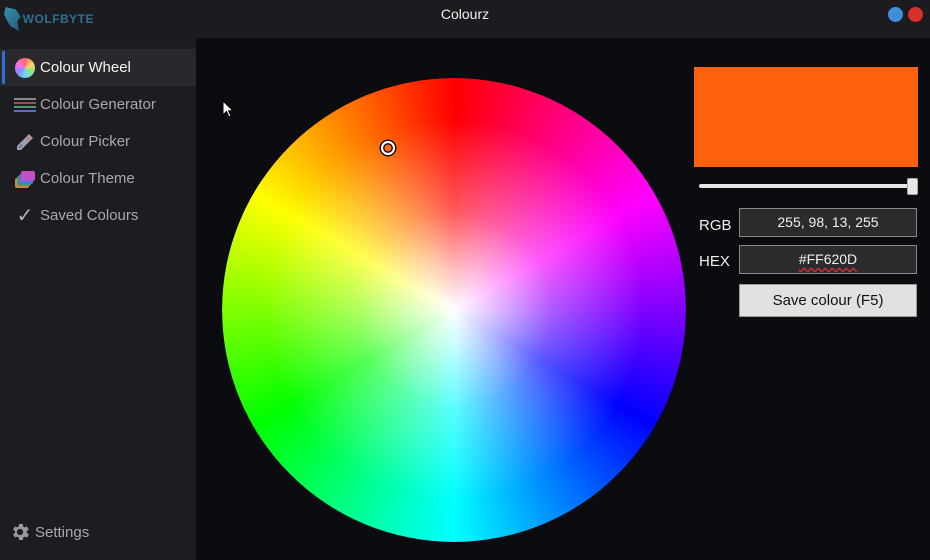  I want to click on sidebar-item-label: Saved Colours, so click(89, 215).